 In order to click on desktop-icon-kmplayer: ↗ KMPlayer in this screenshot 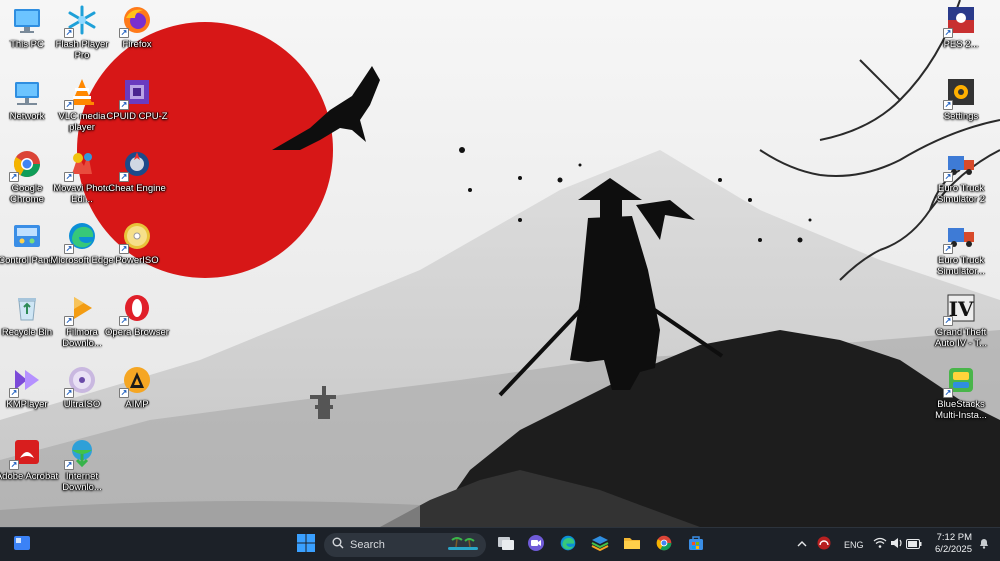, I will do `click(28, 399)`.